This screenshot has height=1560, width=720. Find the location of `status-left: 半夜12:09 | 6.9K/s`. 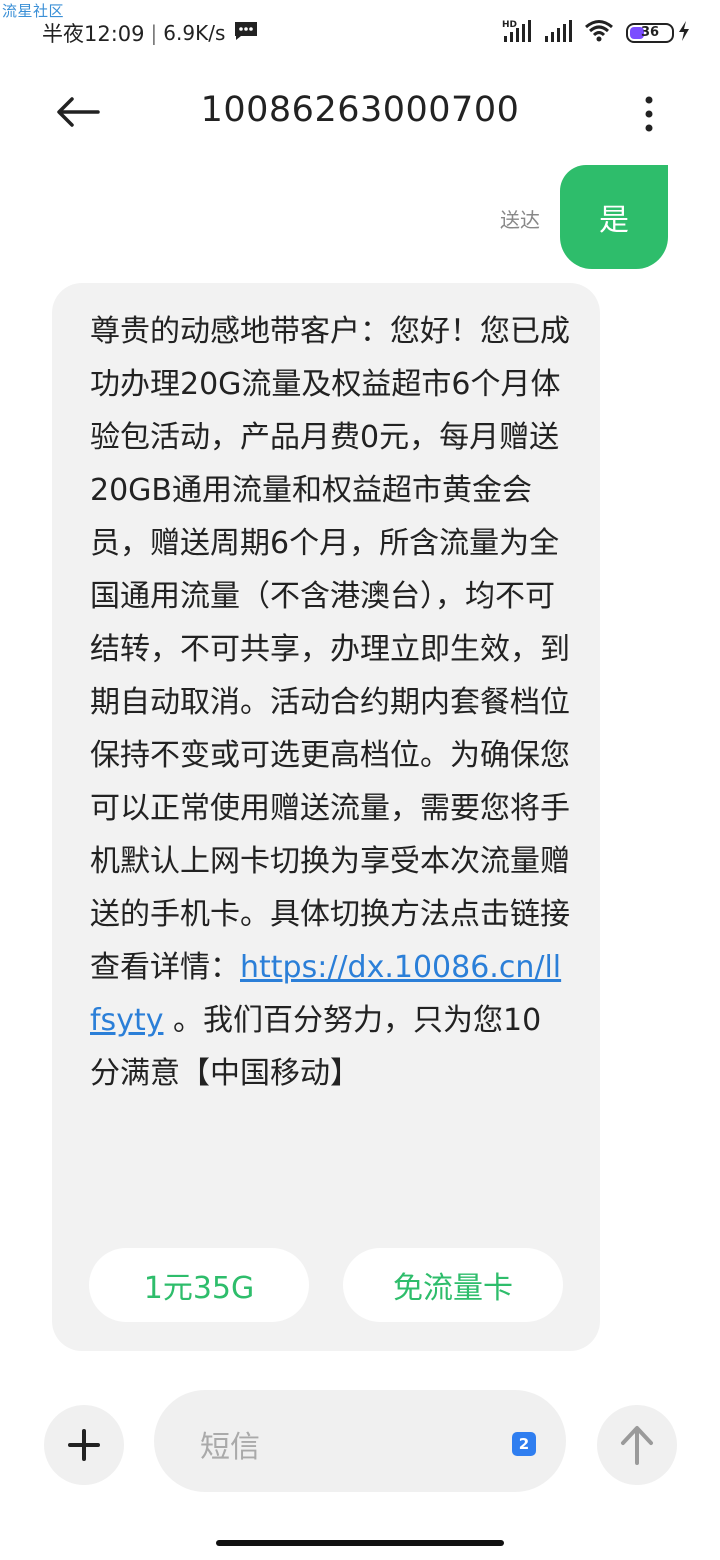

status-left: 半夜12:09 | 6.9K/s is located at coordinates (150, 33).